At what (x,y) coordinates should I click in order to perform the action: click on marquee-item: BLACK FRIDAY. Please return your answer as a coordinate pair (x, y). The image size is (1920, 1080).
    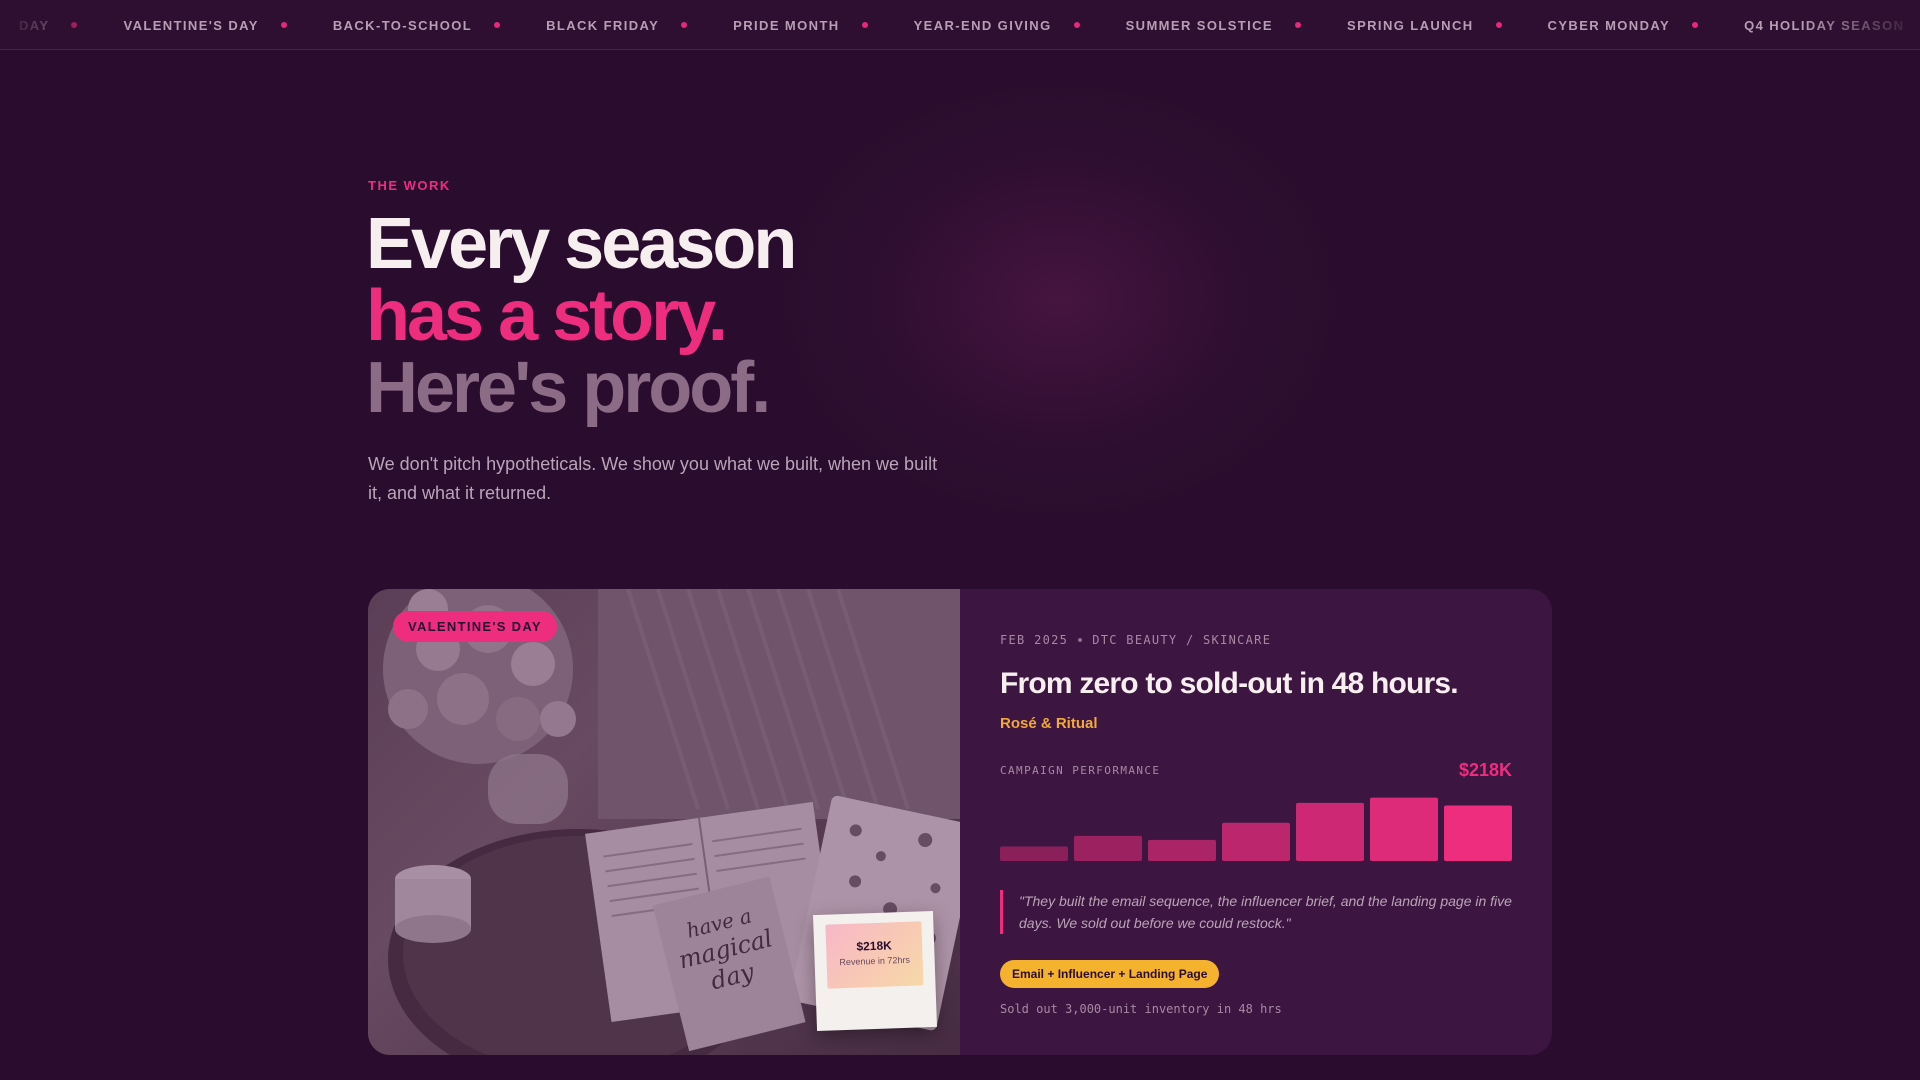
    Looking at the image, I should click on (639, 25).